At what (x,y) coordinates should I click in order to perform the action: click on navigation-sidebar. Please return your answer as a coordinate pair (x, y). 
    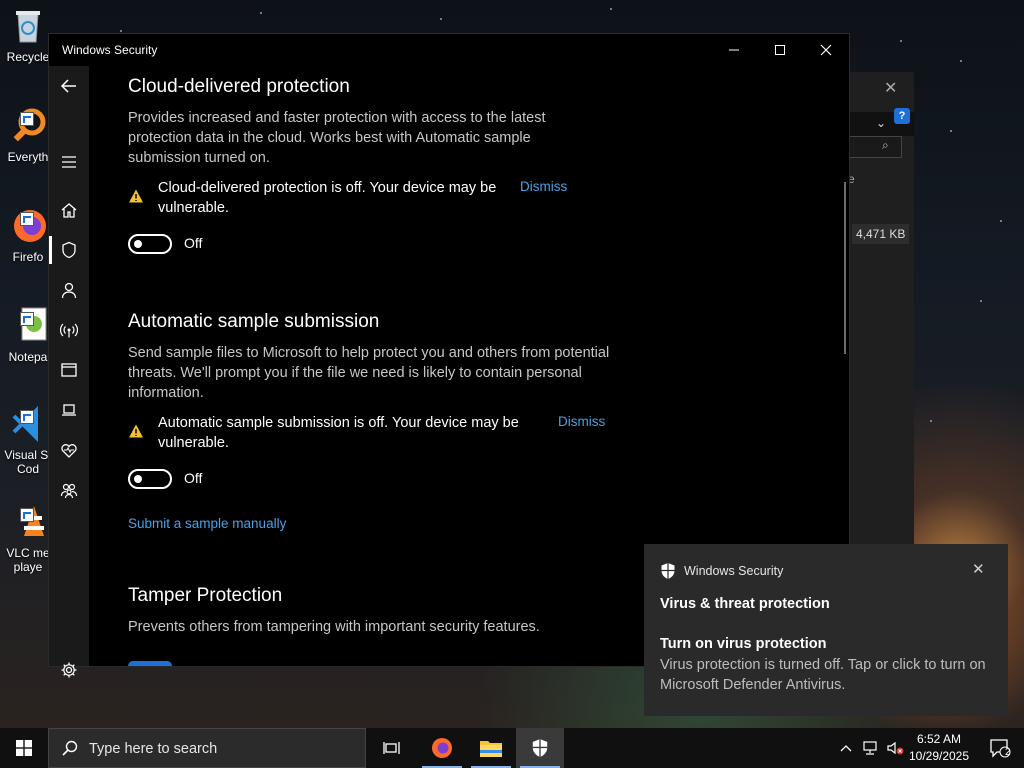
    Looking at the image, I should click on (69, 372).